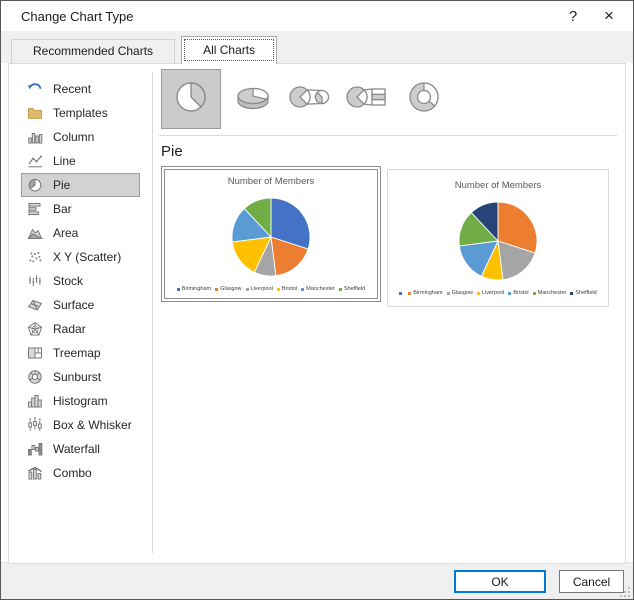 Image resolution: width=634 pixels, height=600 pixels. I want to click on sidebar-item-histogram: Histogram, so click(80, 401).